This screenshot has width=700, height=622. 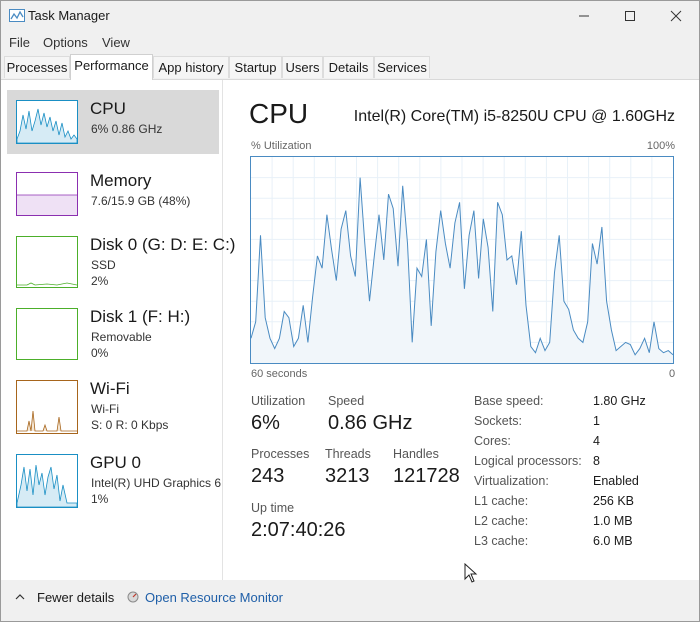 What do you see at coordinates (255, 67) in the screenshot?
I see `tab-startup: Startup` at bounding box center [255, 67].